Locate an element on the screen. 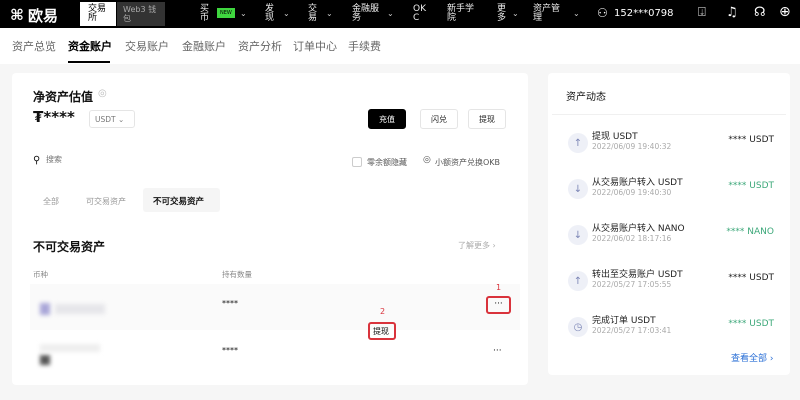  net-asset-title: 净资产估值 is located at coordinates (63, 97).